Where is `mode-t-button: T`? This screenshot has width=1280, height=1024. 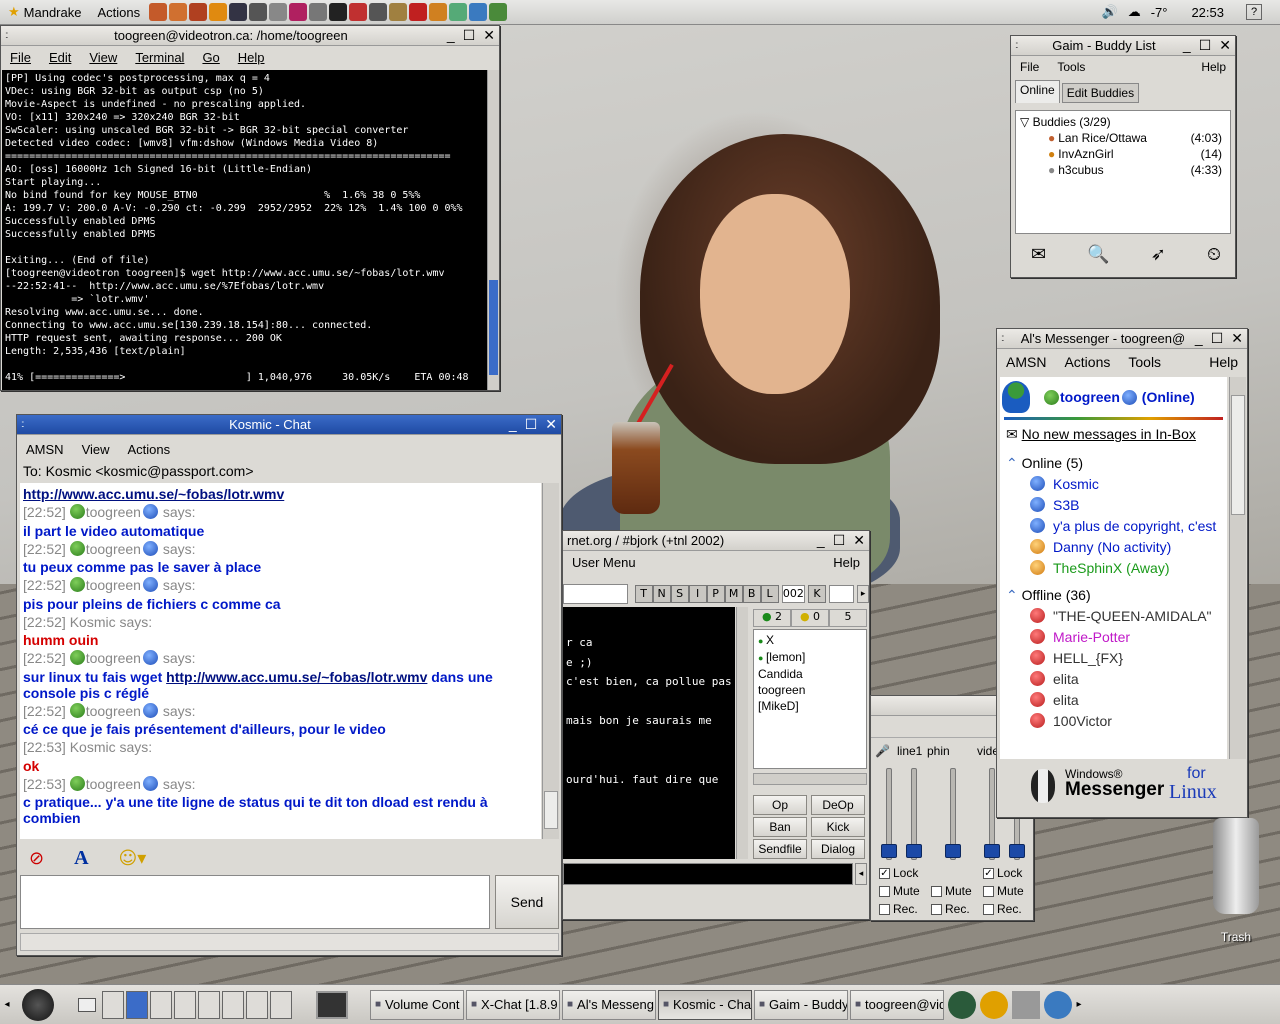
mode-t-button: T is located at coordinates (643, 594).